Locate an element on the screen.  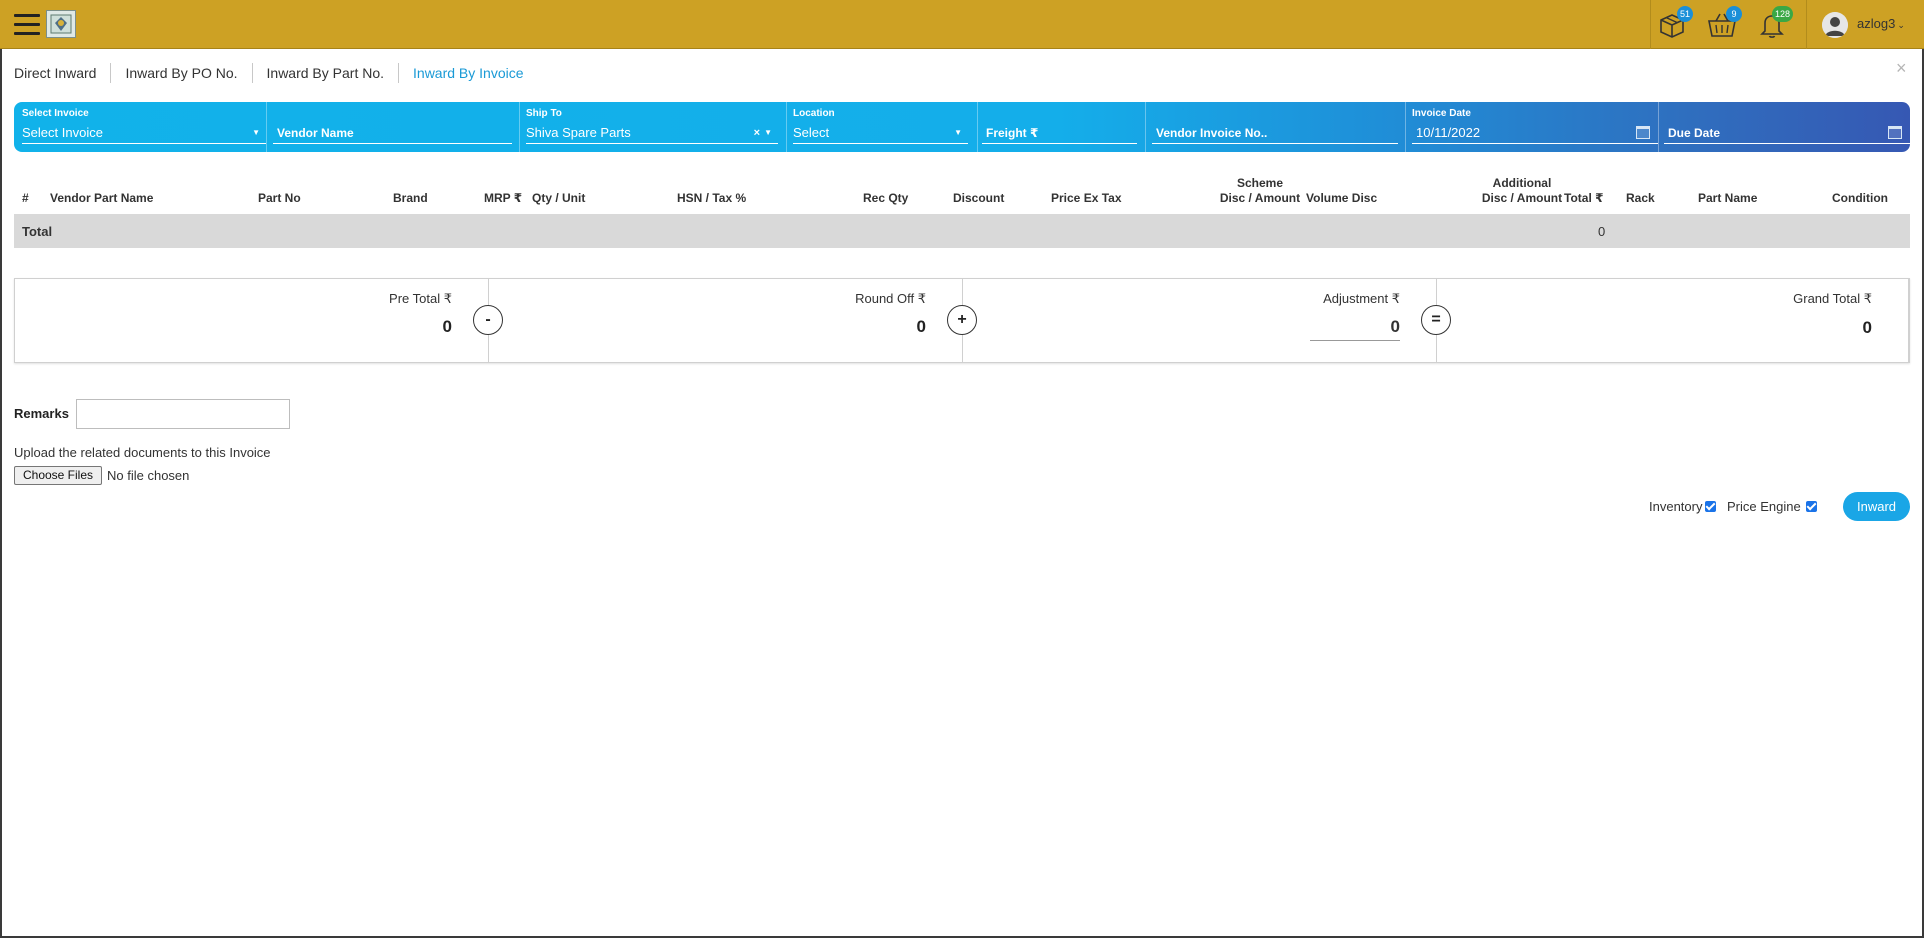
freight-input: Freight ₹ is located at coordinates (1059, 133).